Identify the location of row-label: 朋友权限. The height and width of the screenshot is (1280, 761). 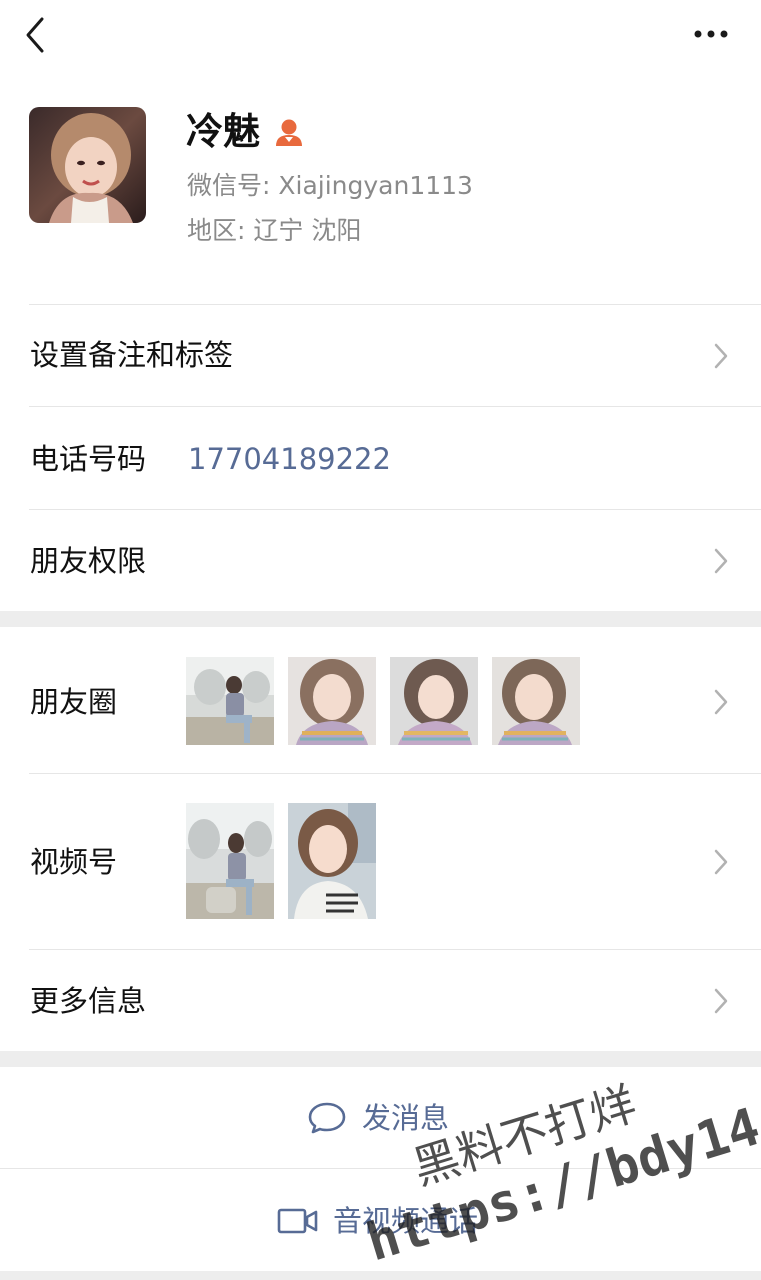
(88, 561).